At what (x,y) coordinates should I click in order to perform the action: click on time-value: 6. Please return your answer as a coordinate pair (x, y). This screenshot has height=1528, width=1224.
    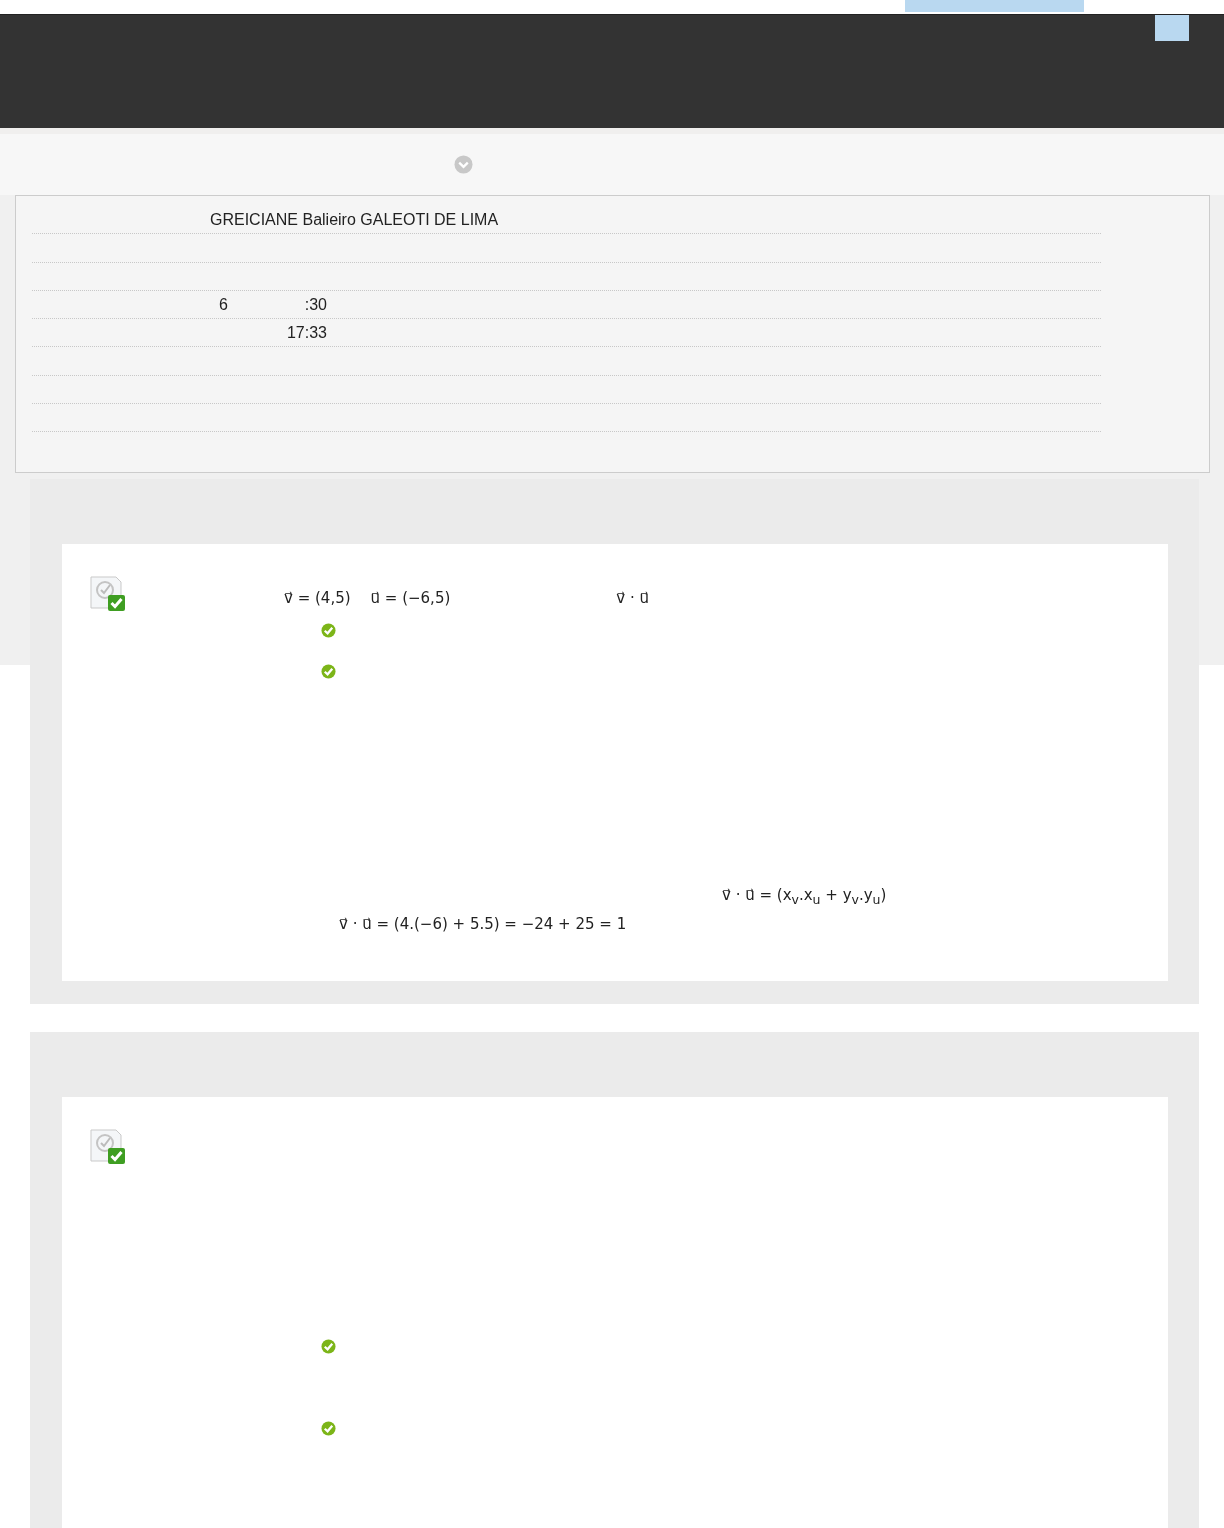
    Looking at the image, I should click on (223, 304).